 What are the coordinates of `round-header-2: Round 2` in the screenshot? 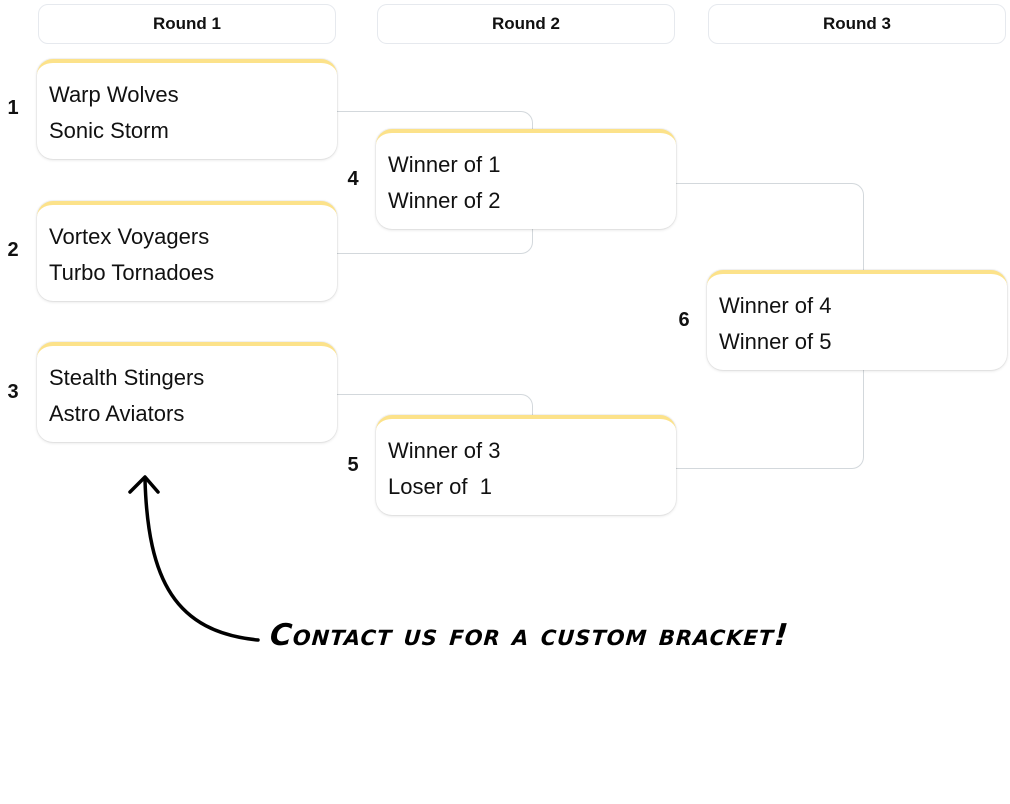 It's located at (526, 24).